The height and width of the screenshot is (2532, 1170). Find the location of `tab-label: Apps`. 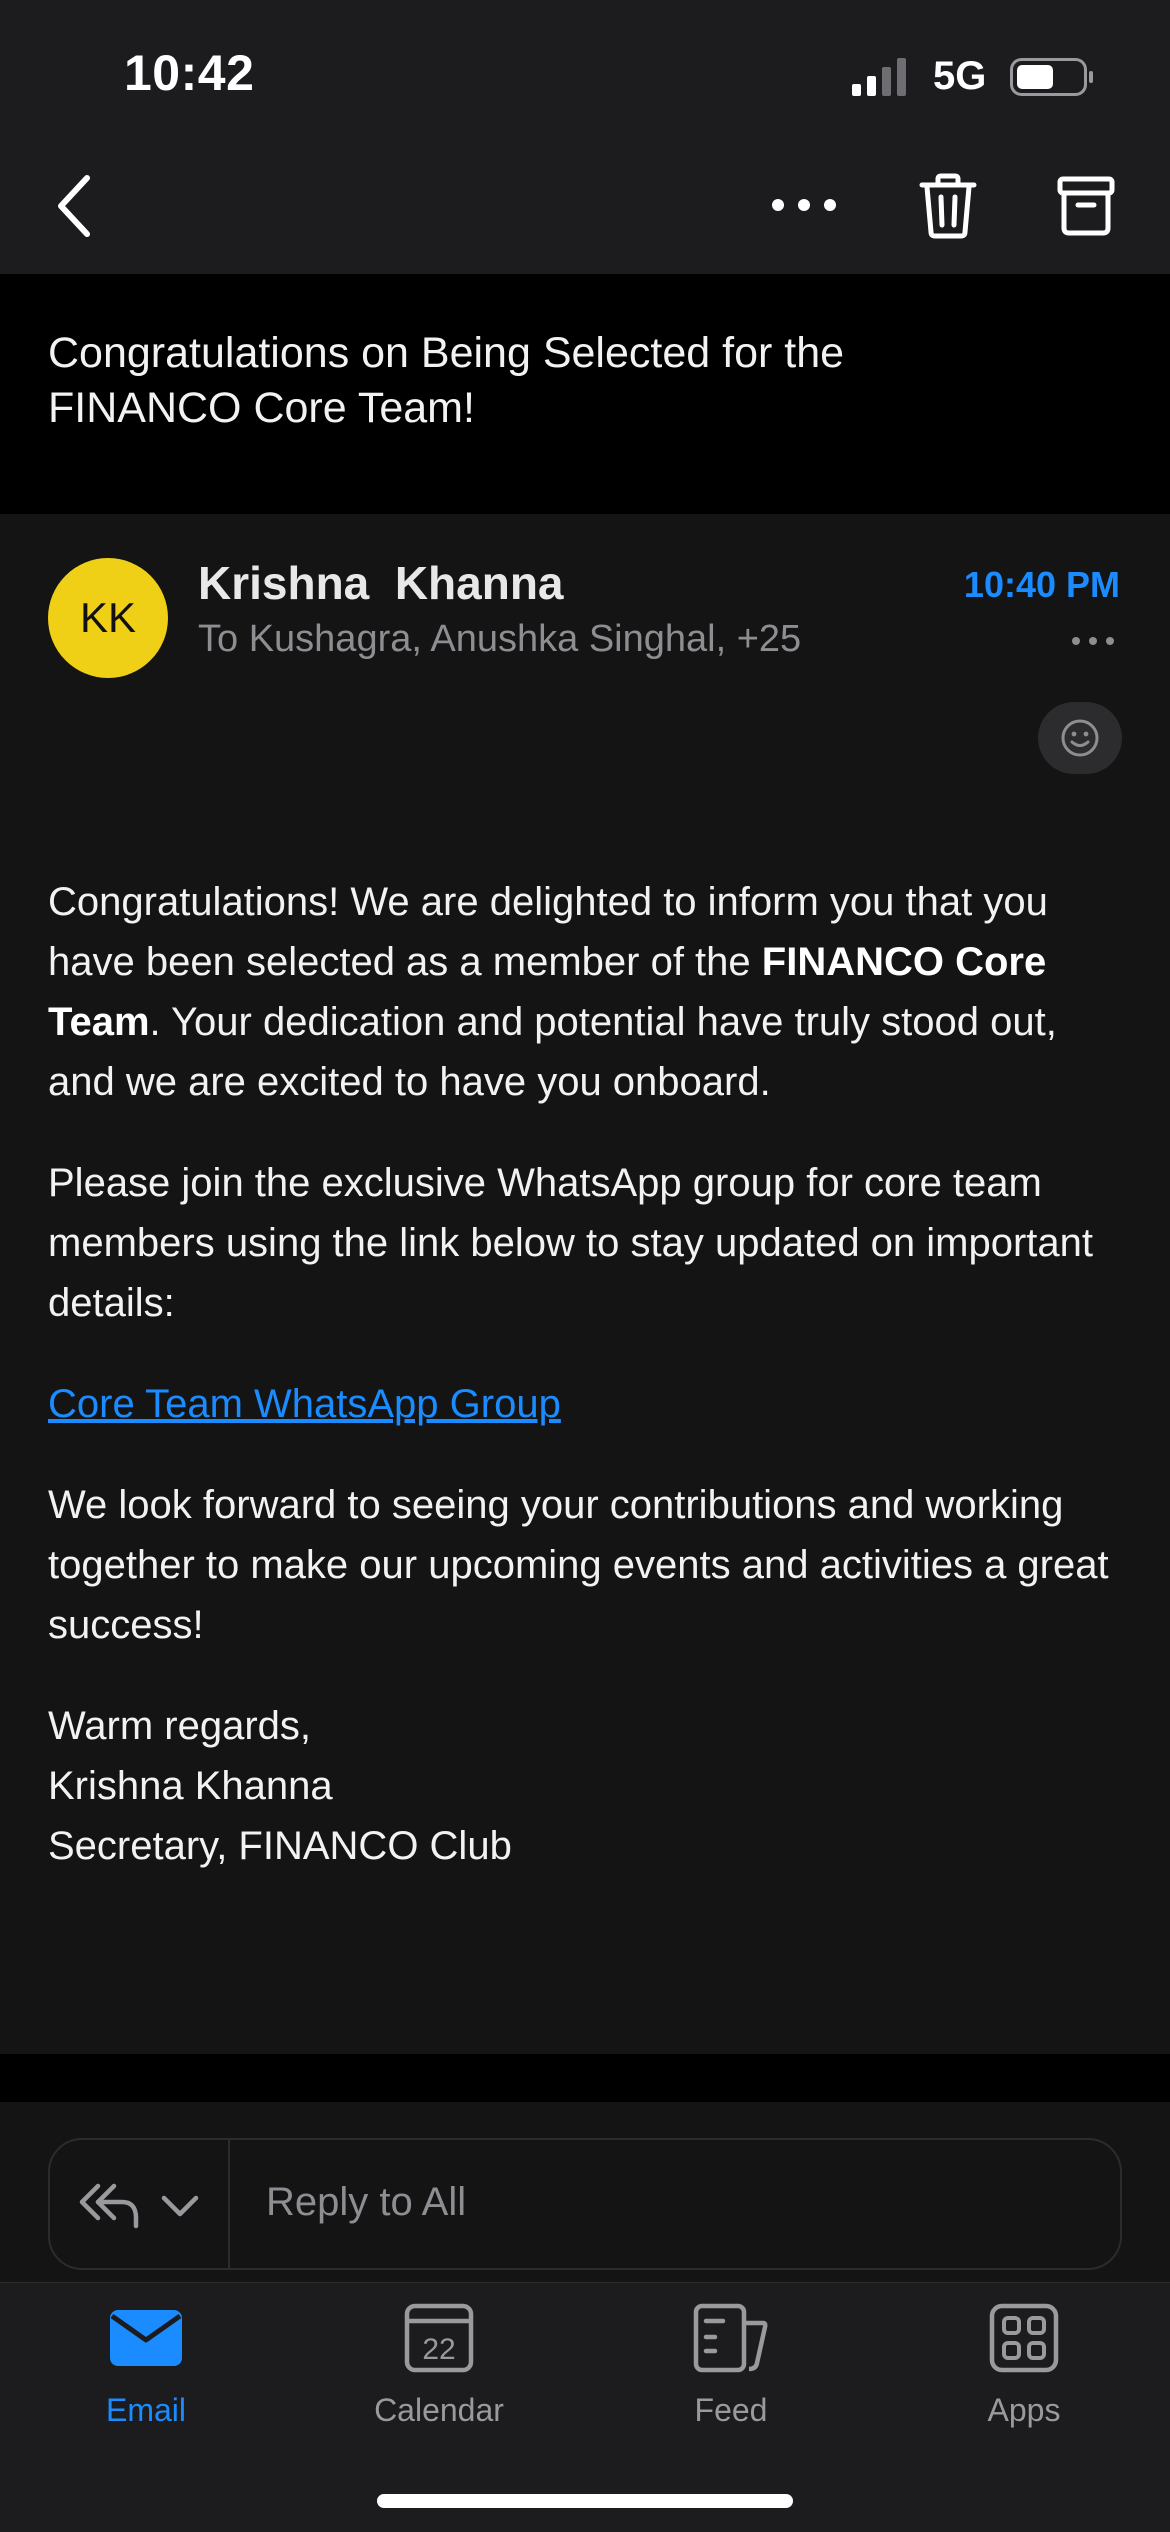

tab-label: Apps is located at coordinates (1024, 2410).